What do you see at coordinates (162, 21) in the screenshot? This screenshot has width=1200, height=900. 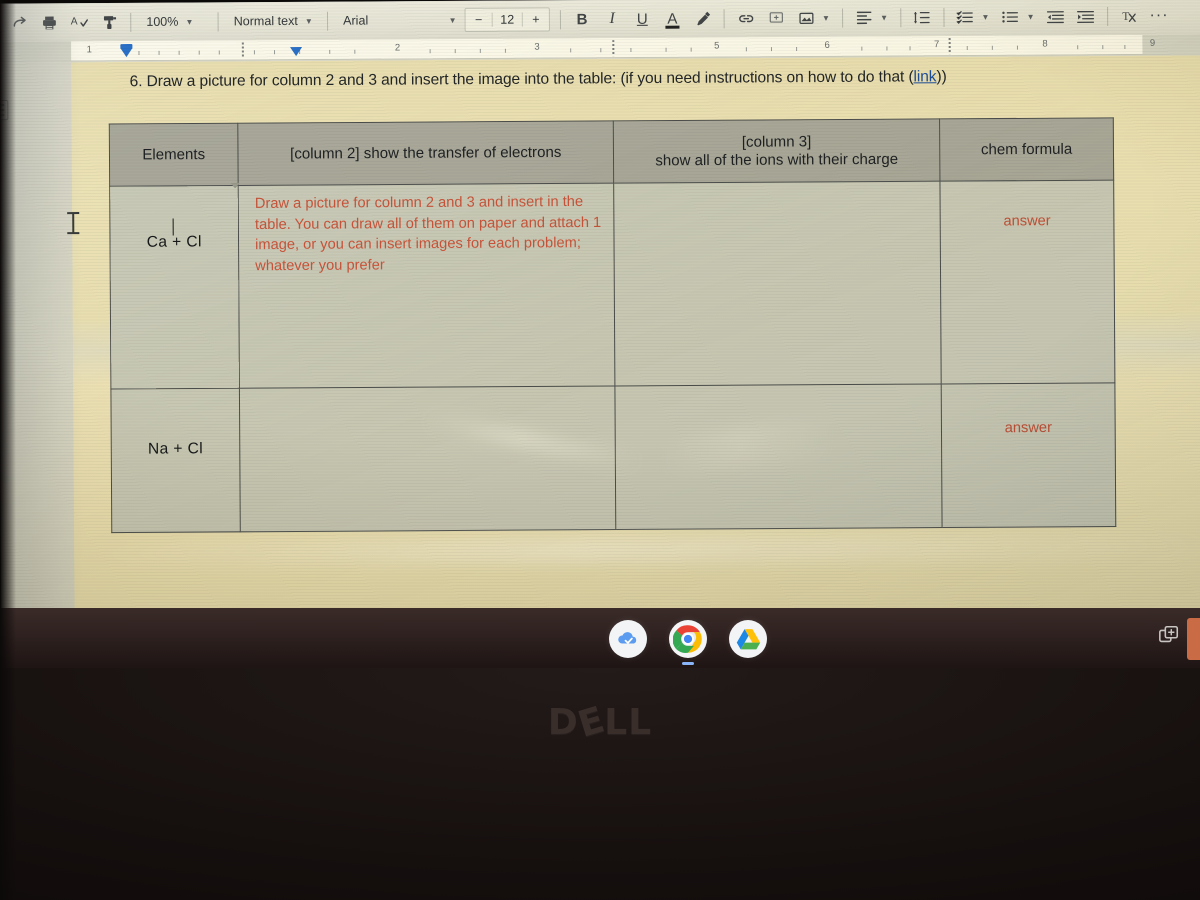 I see `zoom-value: 100%` at bounding box center [162, 21].